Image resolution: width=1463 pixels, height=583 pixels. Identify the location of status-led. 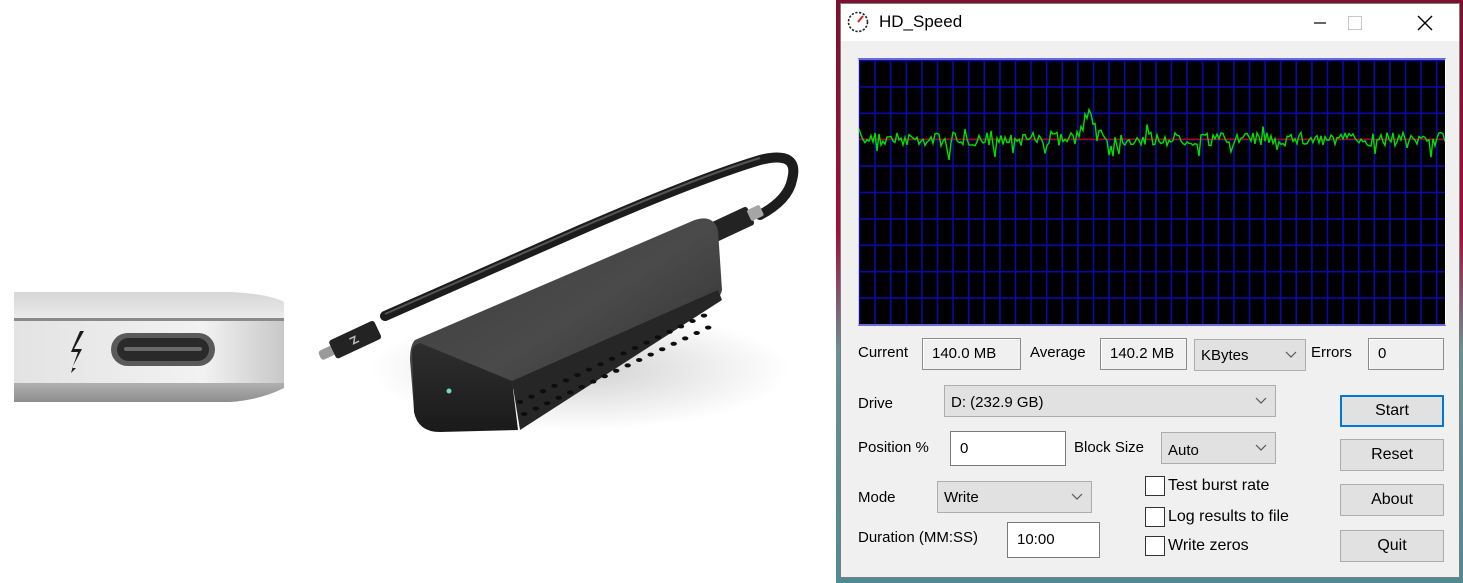
(449, 391).